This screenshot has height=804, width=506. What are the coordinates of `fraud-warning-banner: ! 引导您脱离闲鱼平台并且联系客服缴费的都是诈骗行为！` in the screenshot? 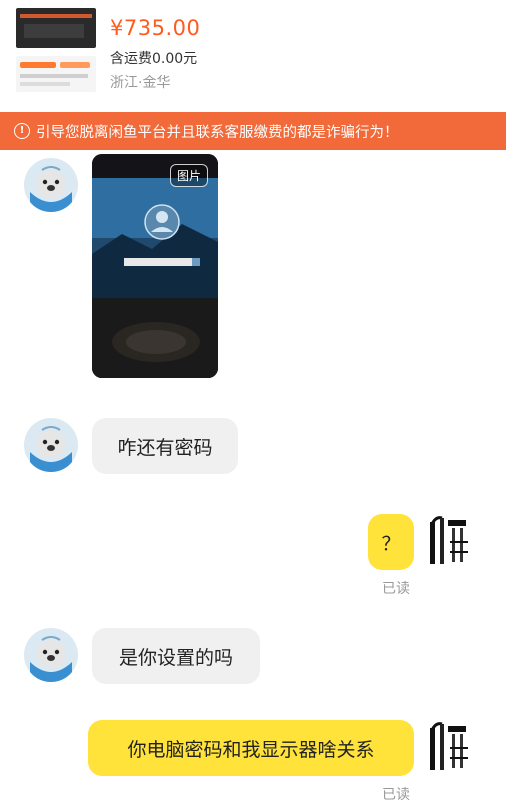 It's located at (253, 131).